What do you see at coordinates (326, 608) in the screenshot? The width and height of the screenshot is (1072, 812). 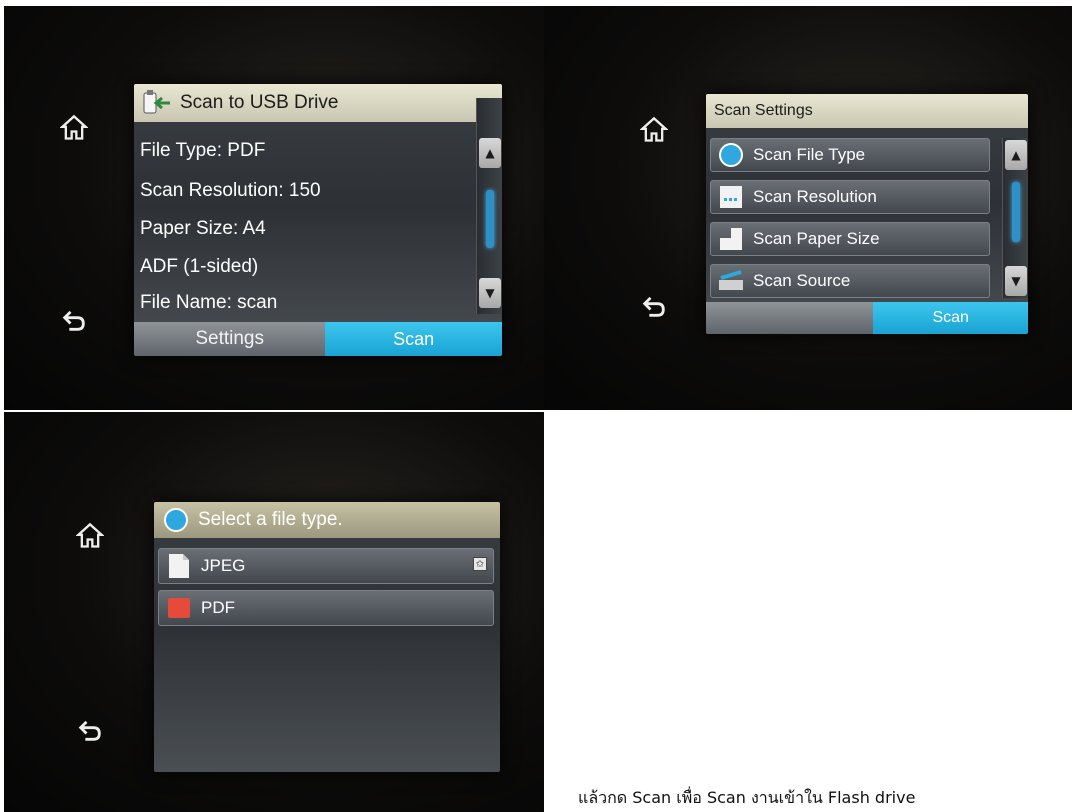 I see `pdf-option: PDF` at bounding box center [326, 608].